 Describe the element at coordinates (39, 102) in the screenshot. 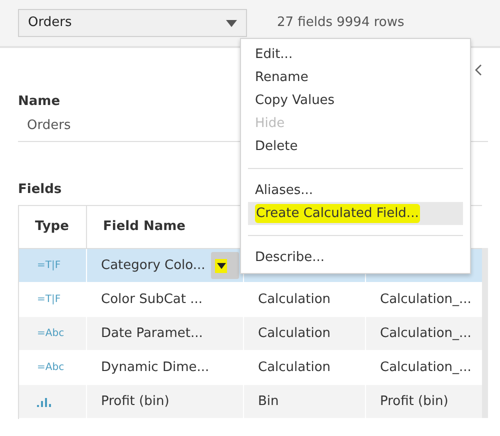

I see `name-label: Name` at that location.